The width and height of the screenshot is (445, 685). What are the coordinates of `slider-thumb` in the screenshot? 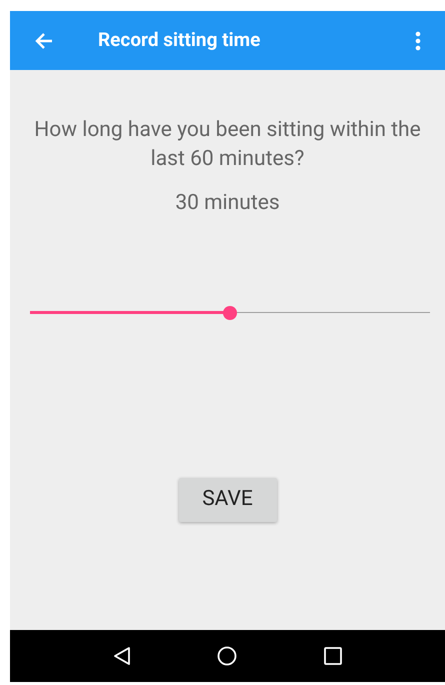 It's located at (230, 313).